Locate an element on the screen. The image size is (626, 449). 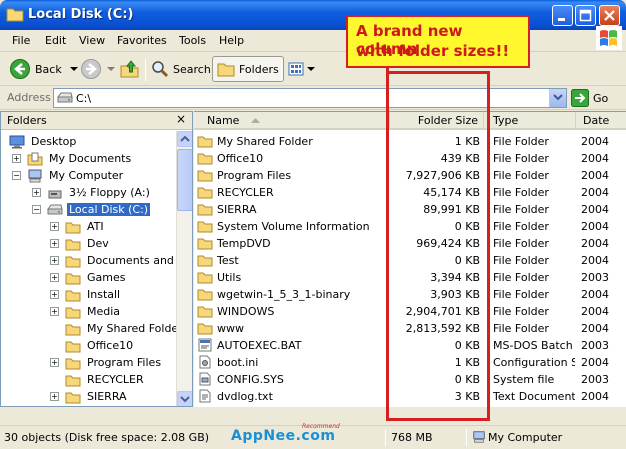
maximize-icon is located at coordinates (585, 15).